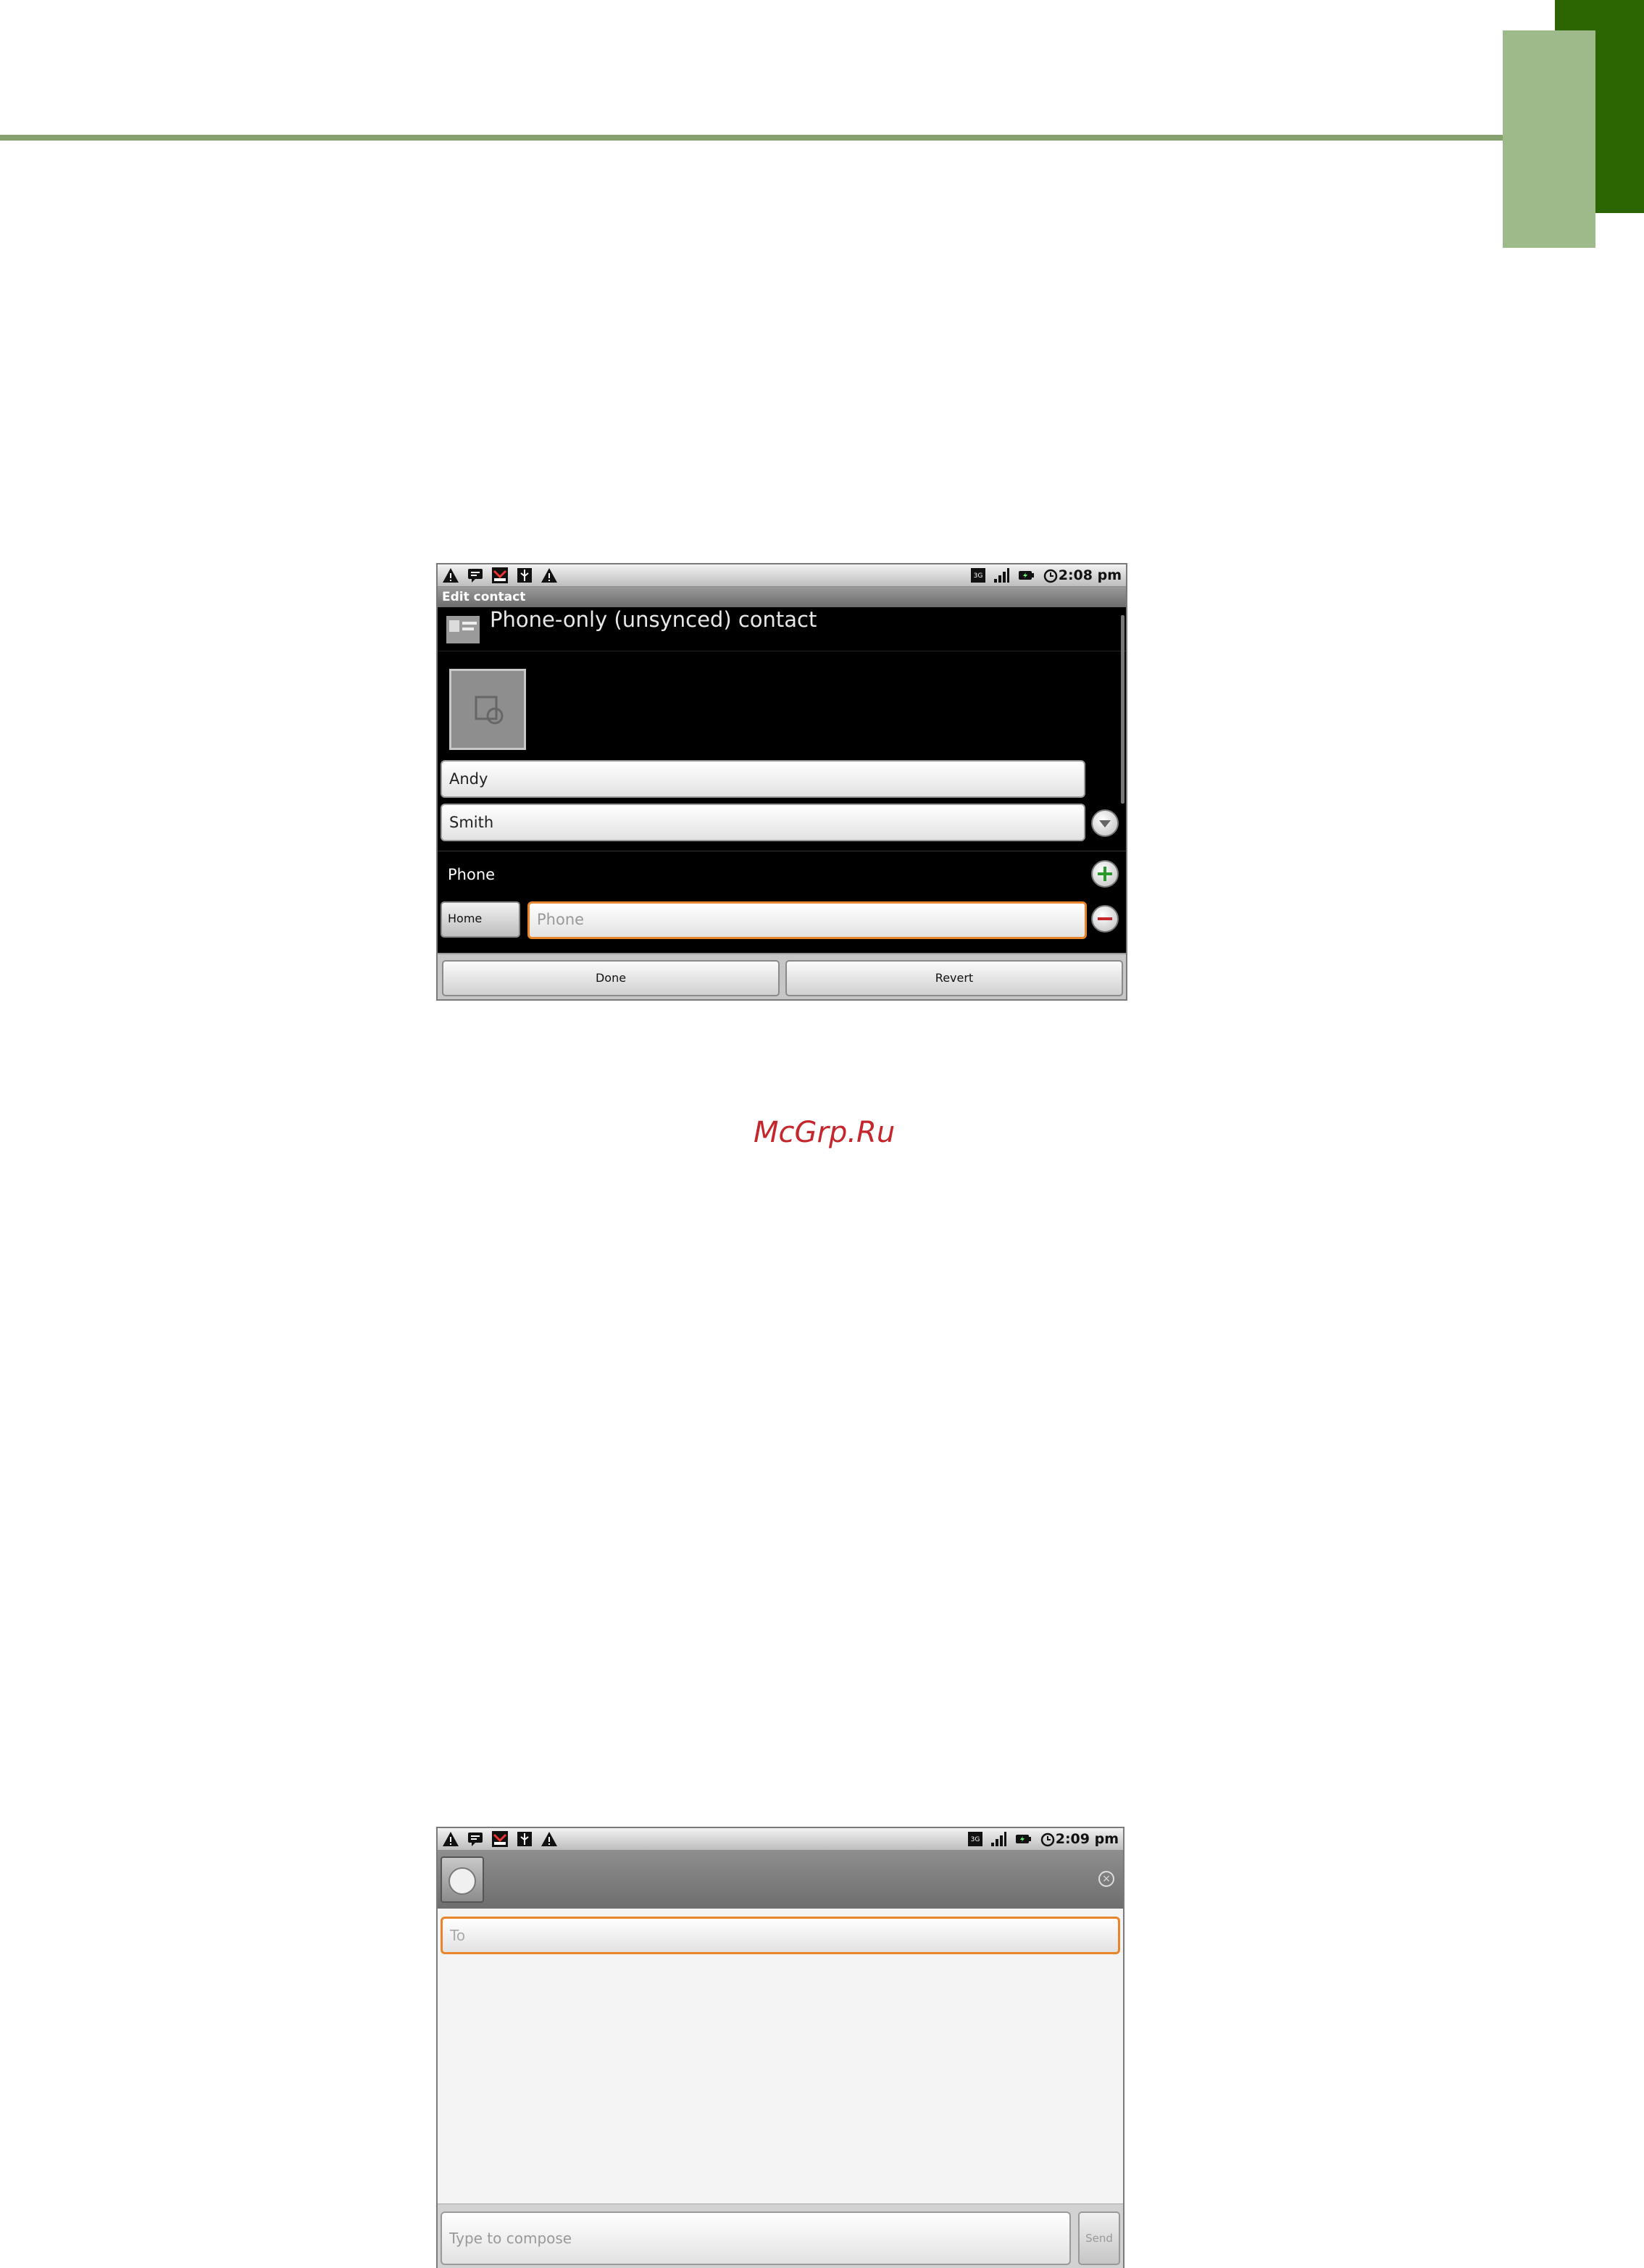 The image size is (1644, 2268). I want to click on avatar, so click(462, 1880).